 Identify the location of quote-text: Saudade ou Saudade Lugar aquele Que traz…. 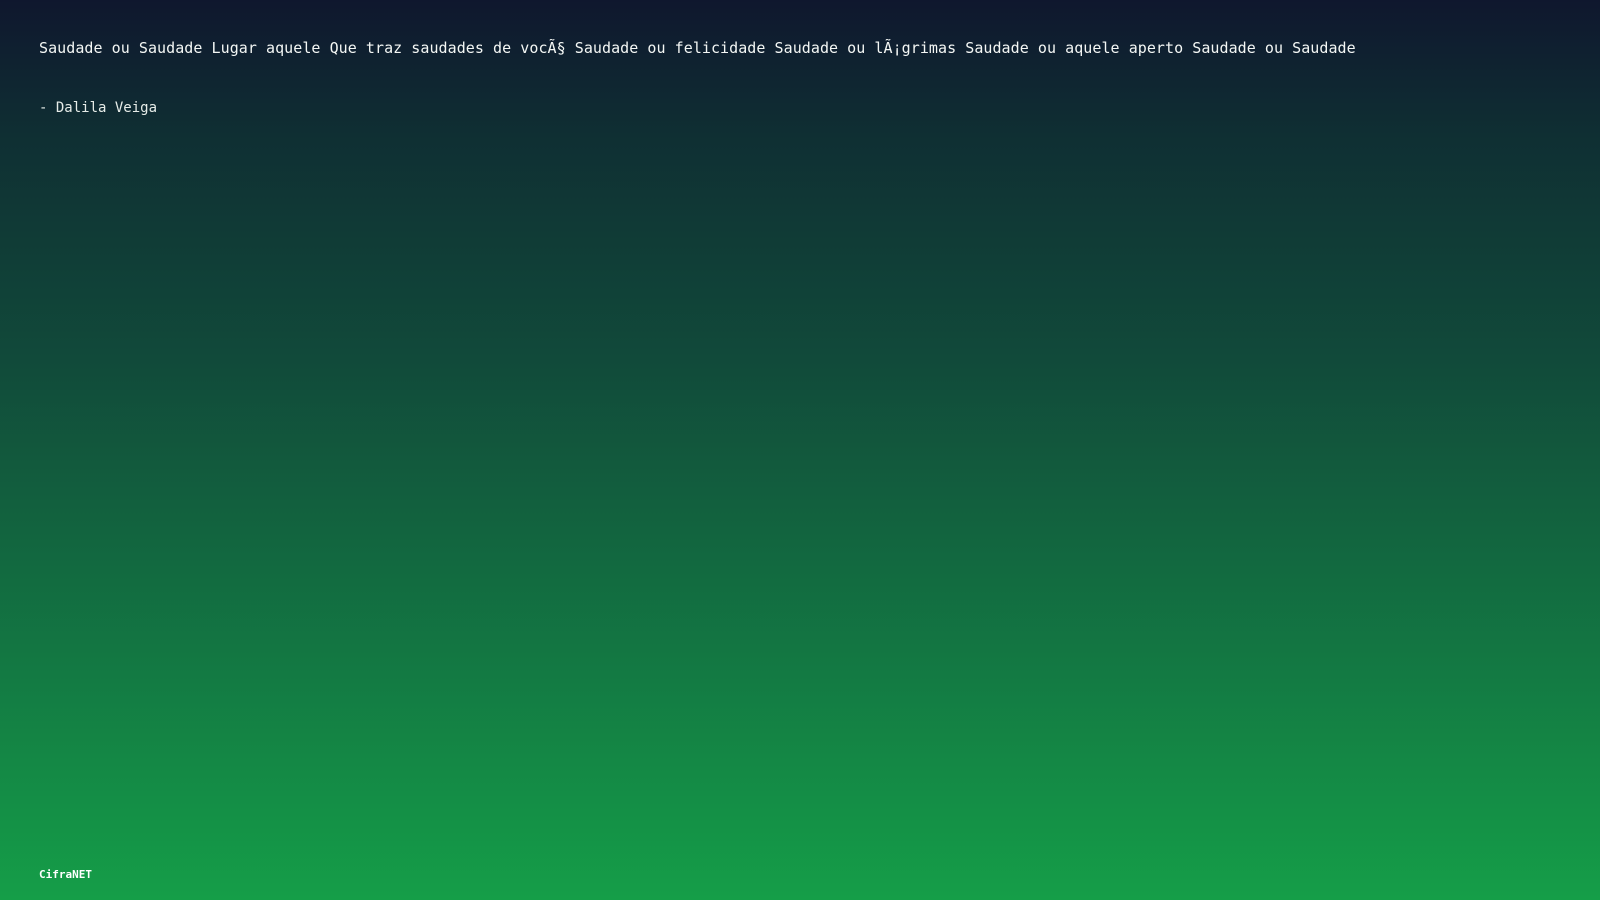
(697, 48).